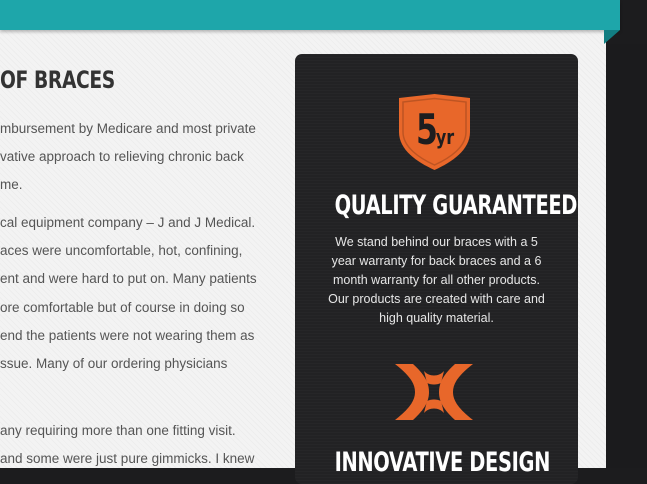  I want to click on badge-number: 5, so click(427, 130).